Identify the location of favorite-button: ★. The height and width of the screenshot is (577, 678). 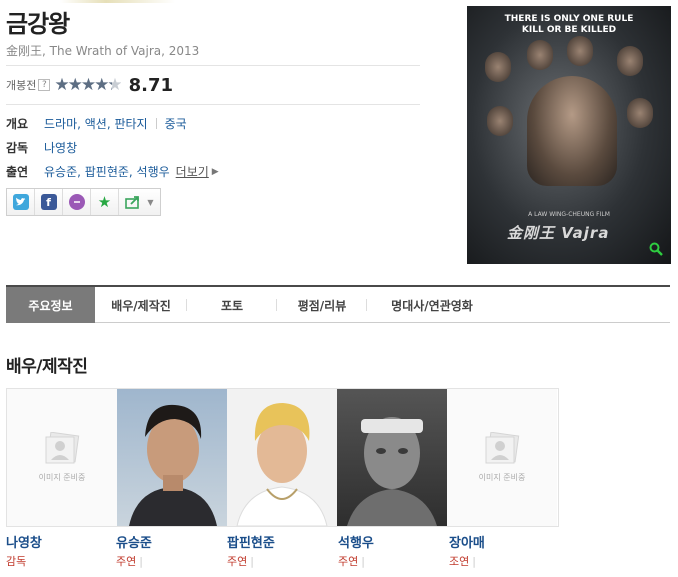
(105, 202).